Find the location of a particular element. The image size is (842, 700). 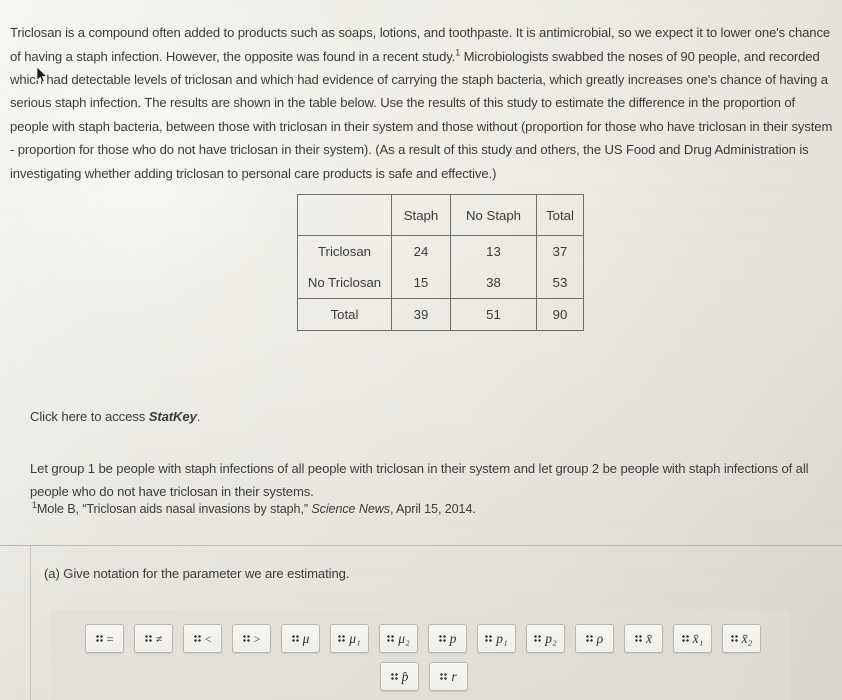

symbol-label-less-than: < is located at coordinates (208, 638).